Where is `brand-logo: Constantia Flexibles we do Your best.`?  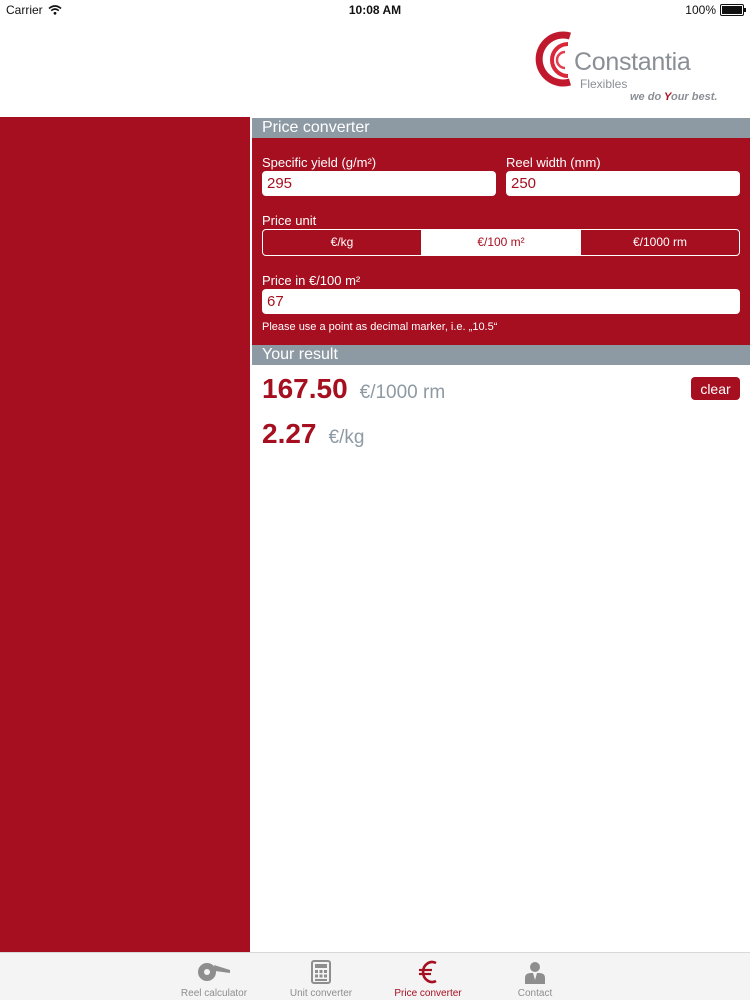
brand-logo: Constantia Flexibles we do Your best. is located at coordinates (634, 70).